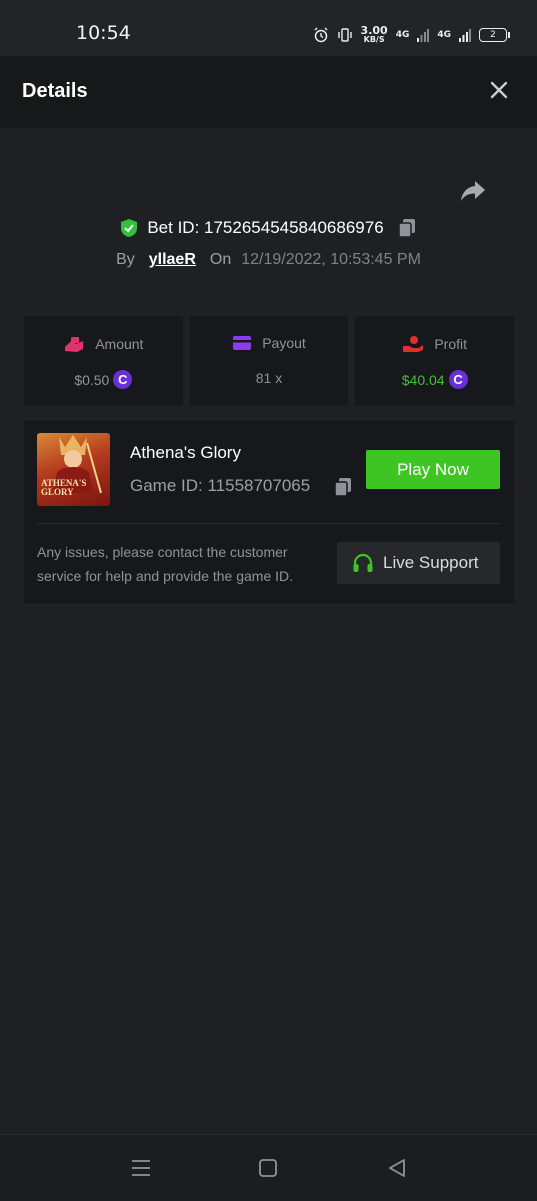 Image resolution: width=537 pixels, height=1201 pixels. What do you see at coordinates (141, 1168) in the screenshot?
I see `menu-icon` at bounding box center [141, 1168].